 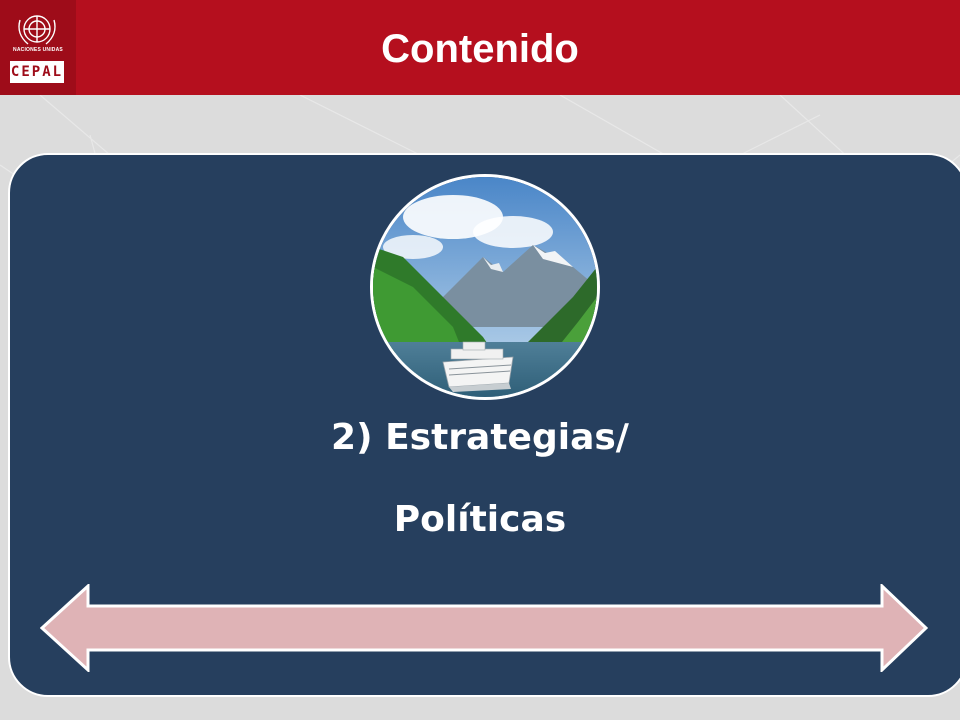 I want to click on page-title: Contenido, so click(x=480, y=49).